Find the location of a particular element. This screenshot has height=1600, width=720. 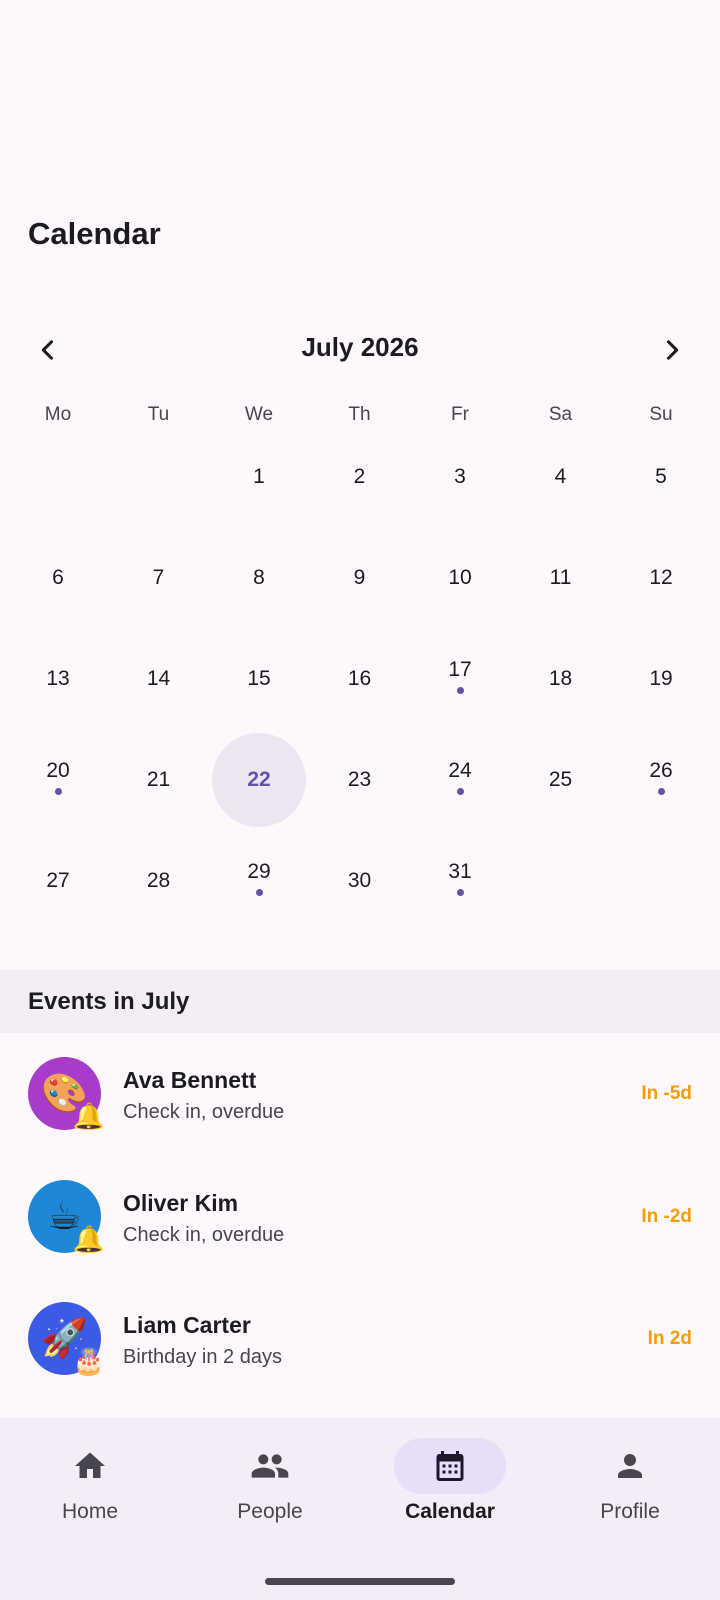

day-number: 1 is located at coordinates (259, 476).